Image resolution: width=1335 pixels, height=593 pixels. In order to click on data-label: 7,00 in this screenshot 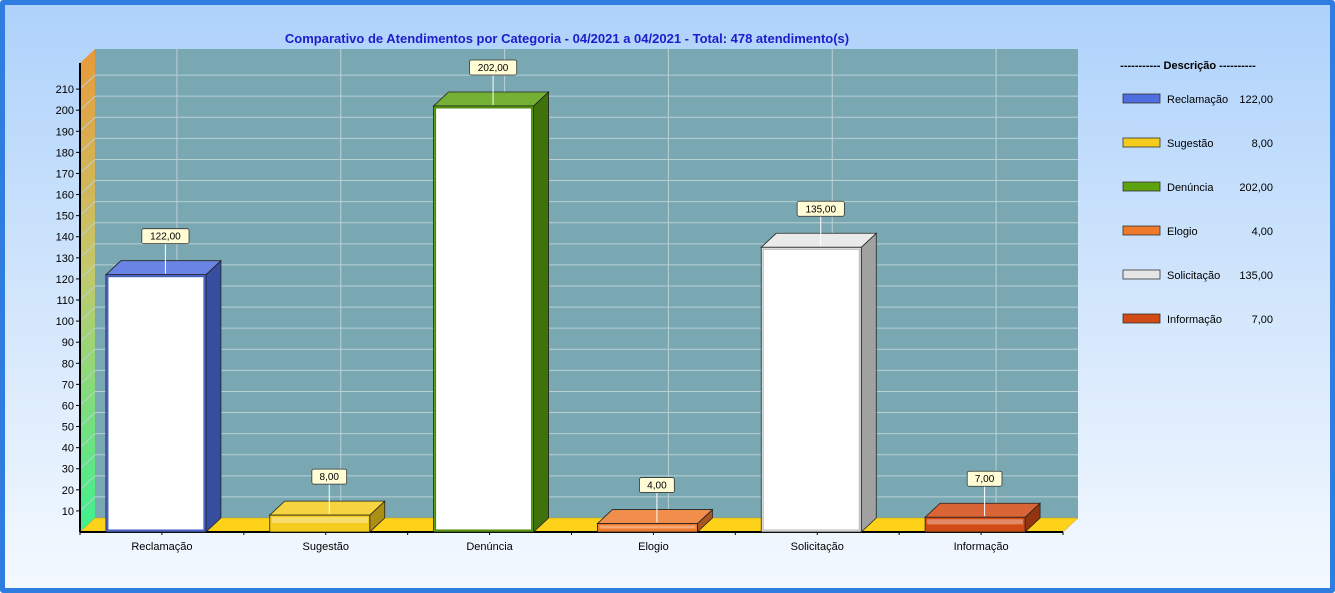, I will do `click(985, 479)`.